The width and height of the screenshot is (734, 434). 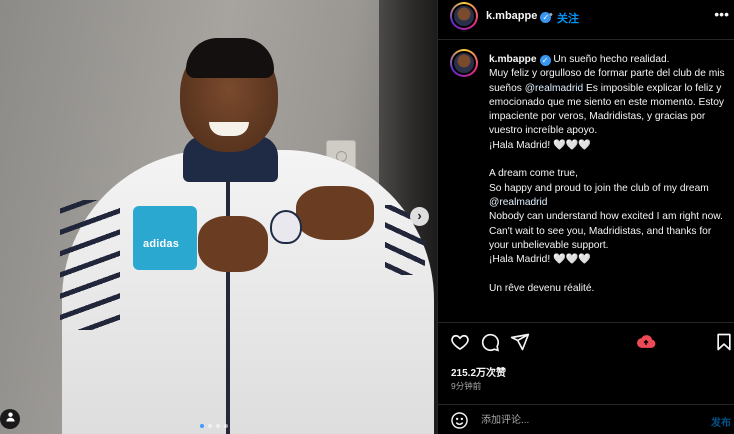 I want to click on photo-real-madrid-crest, so click(x=286, y=227).